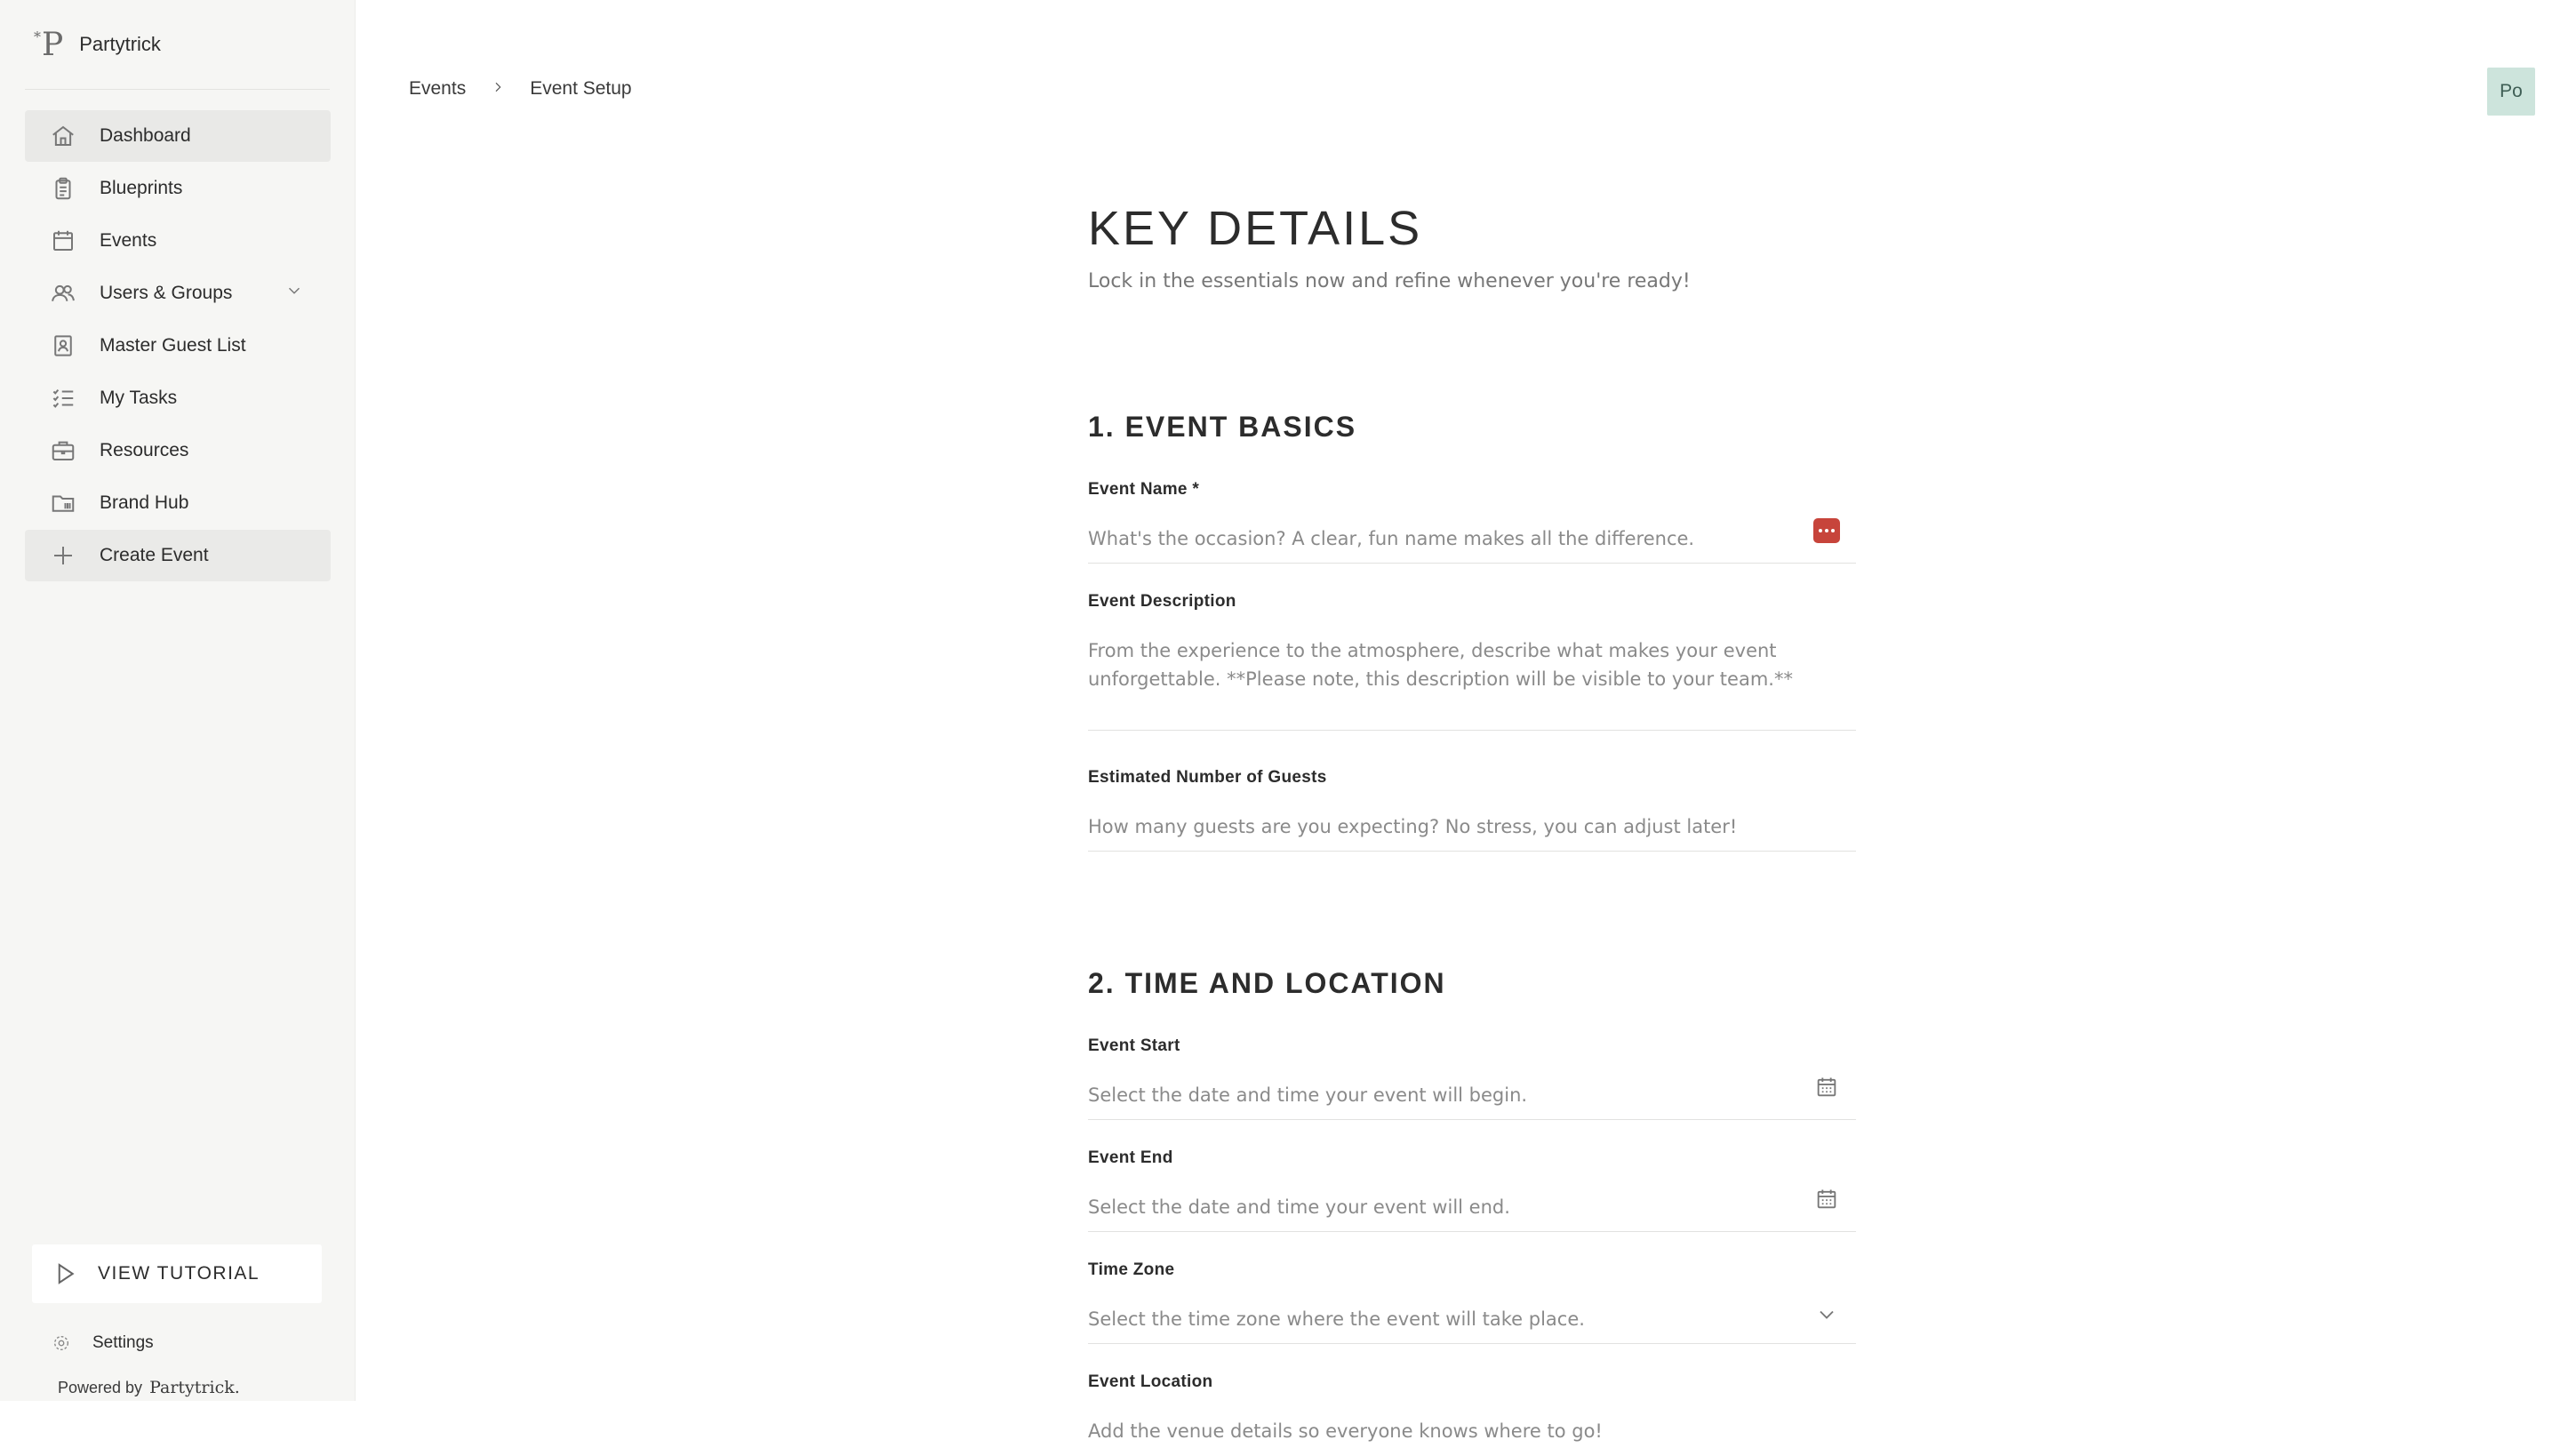 This screenshot has height=1456, width=2560. I want to click on sidebar-item-events: Events, so click(178, 241).